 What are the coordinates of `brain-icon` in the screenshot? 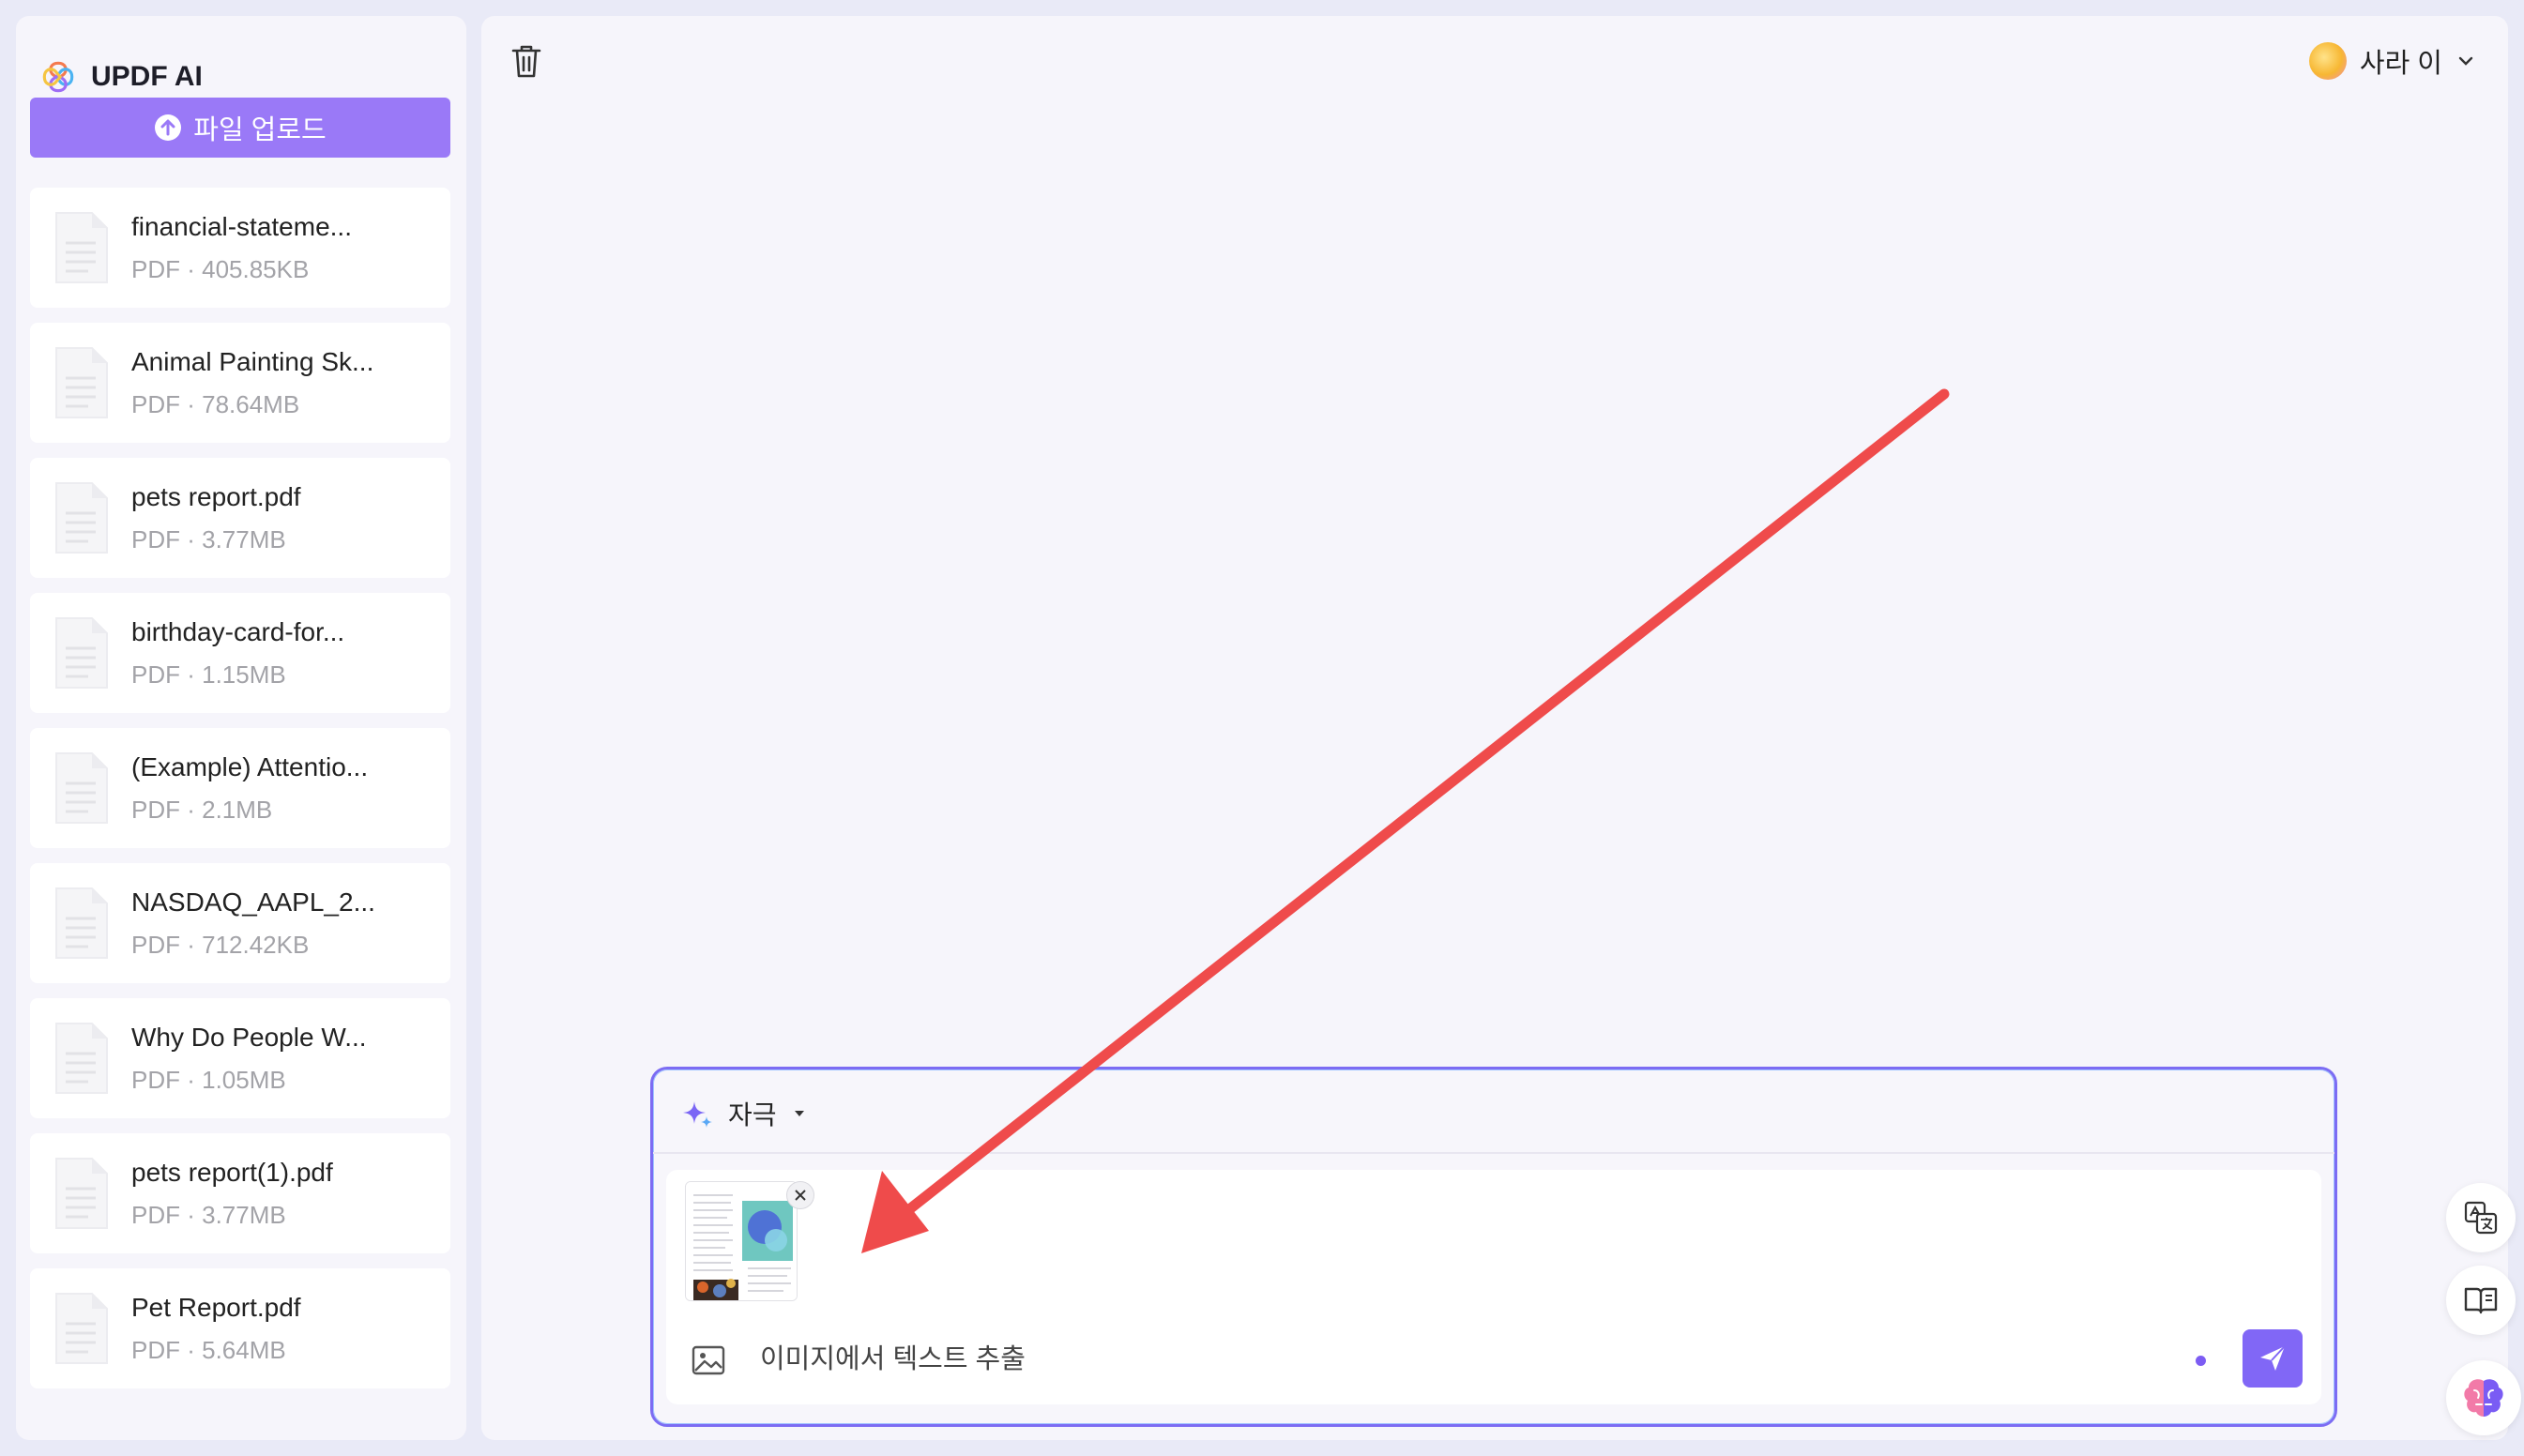 It's located at (2483, 1398).